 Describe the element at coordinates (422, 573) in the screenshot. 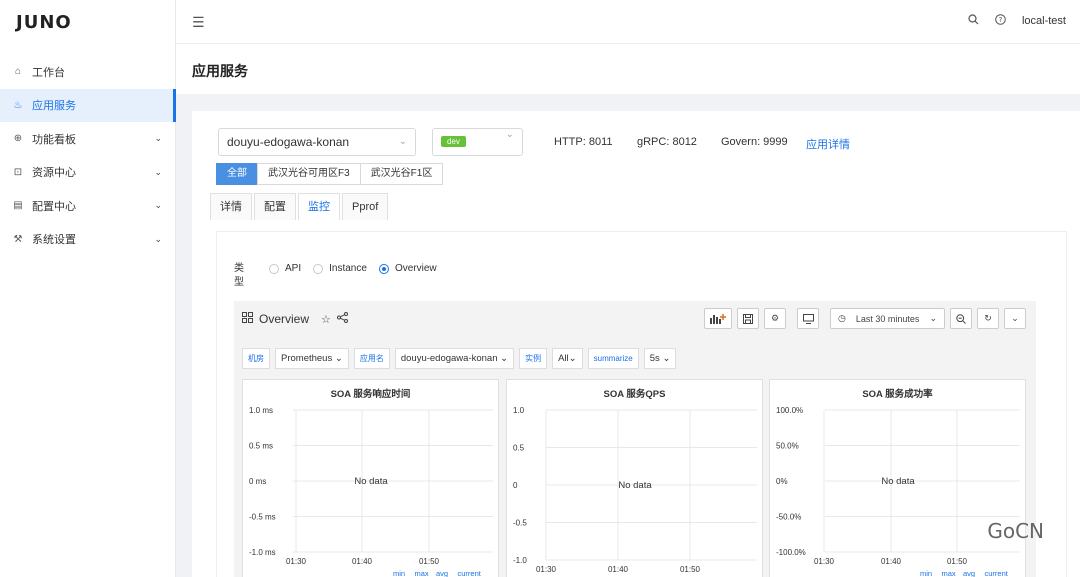

I see `legend-item-max: max` at that location.